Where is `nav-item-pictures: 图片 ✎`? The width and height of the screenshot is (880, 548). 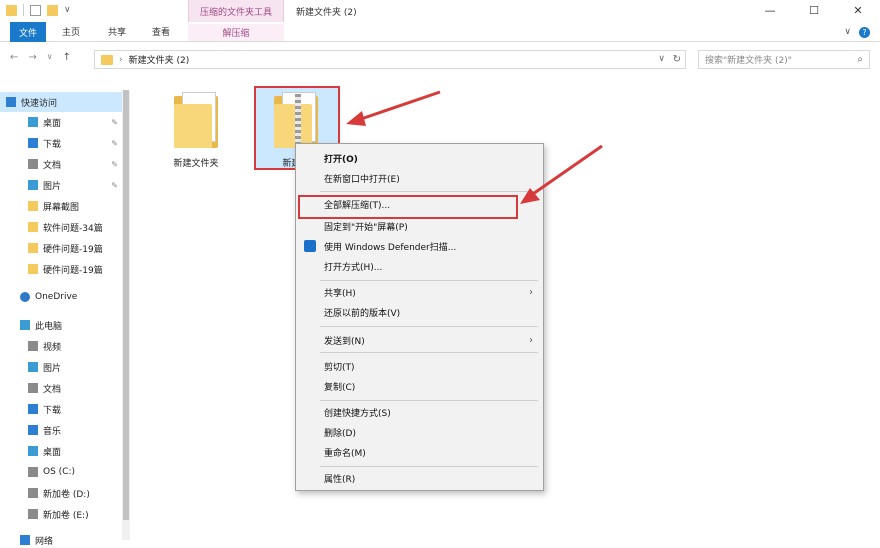
nav-item-pictures: 图片 ✎ is located at coordinates (61, 185).